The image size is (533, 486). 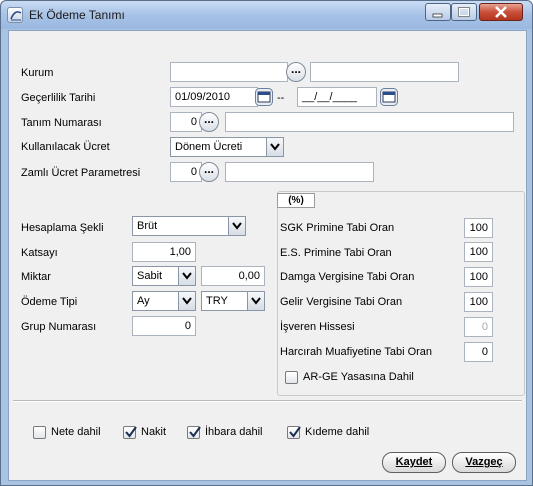 I want to click on arge-label: AR-GE Yasasına Dahil, so click(x=358, y=377).